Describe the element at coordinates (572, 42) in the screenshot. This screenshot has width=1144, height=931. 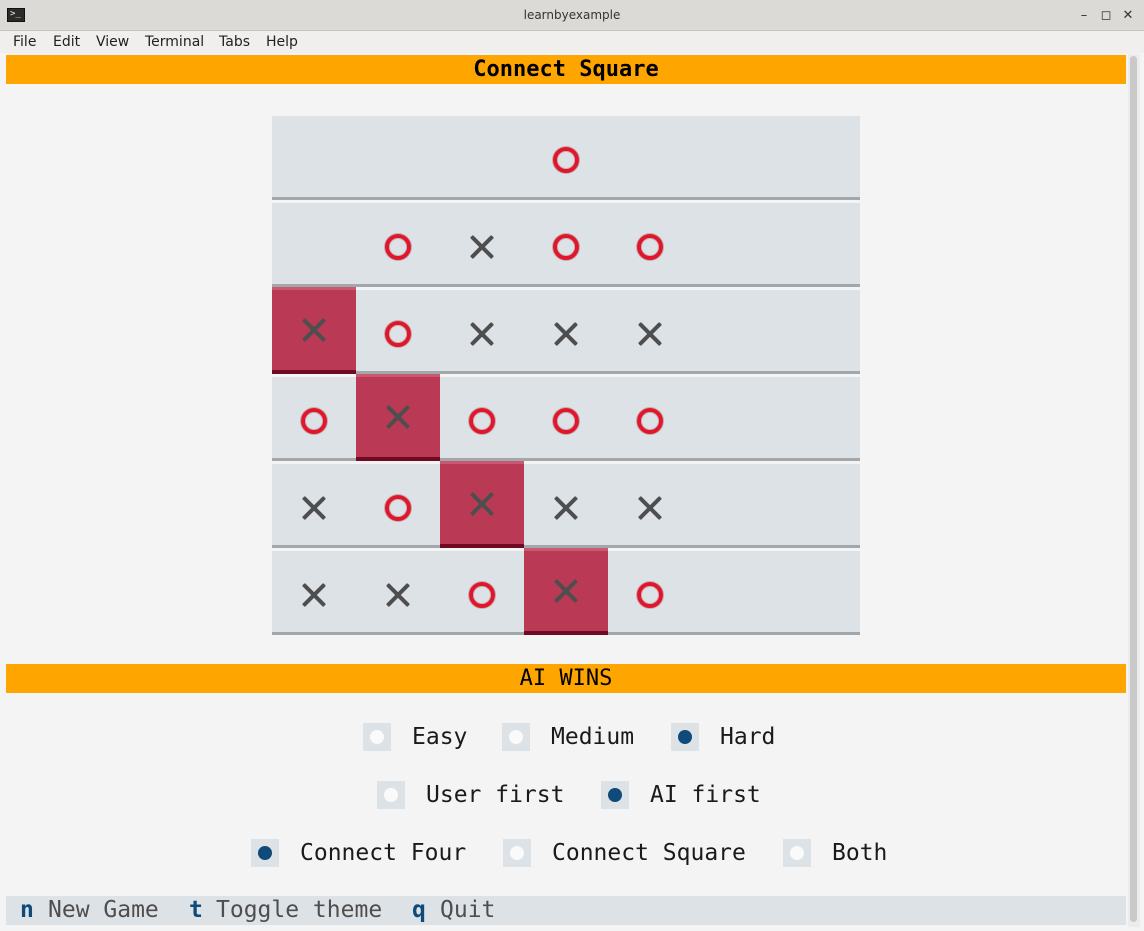
I see `menubar: File Edit View Terminal Tabs Help` at that location.